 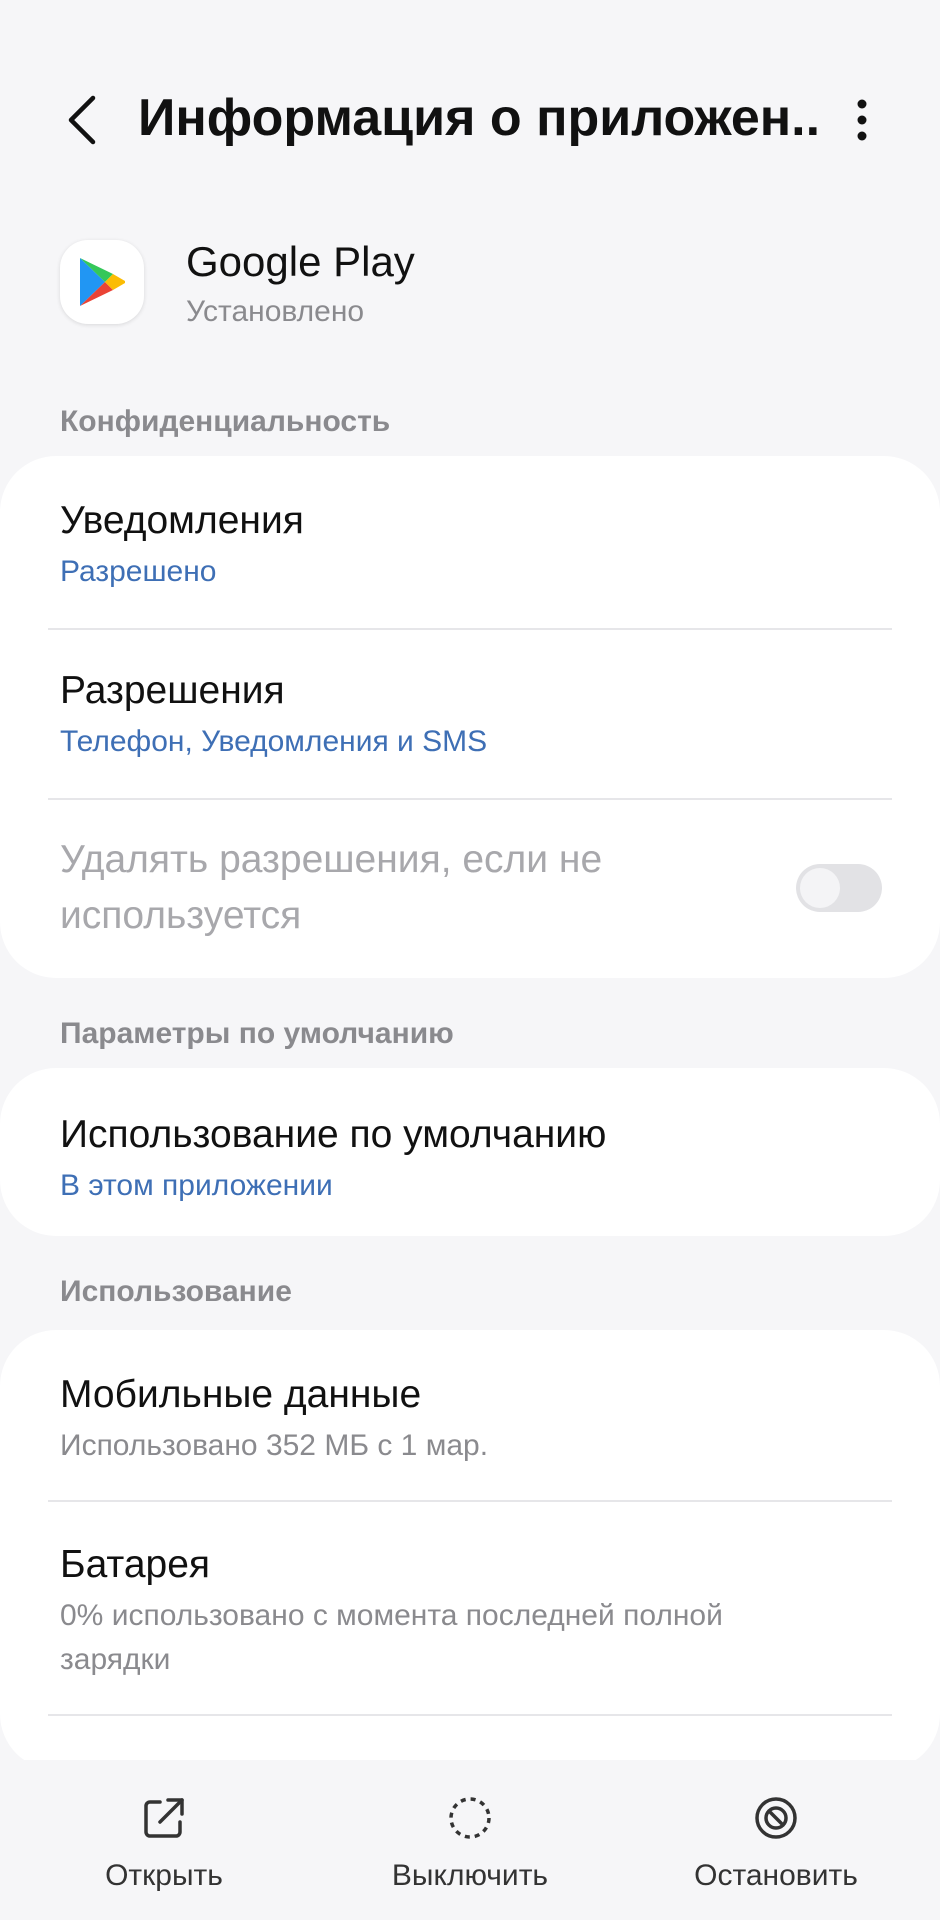 I want to click on default-use-label: Использование по умолчанию, so click(x=333, y=1134).